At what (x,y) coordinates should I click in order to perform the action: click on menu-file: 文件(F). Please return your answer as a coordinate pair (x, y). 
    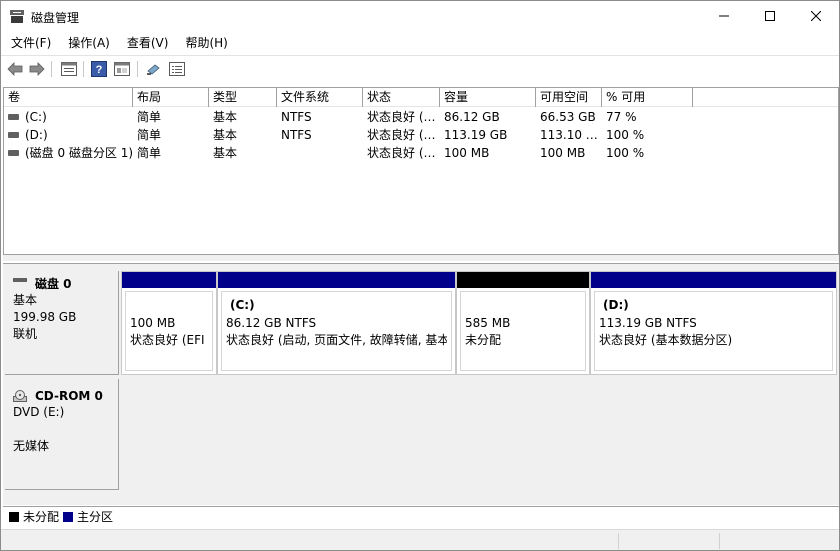
    Looking at the image, I should click on (29, 43).